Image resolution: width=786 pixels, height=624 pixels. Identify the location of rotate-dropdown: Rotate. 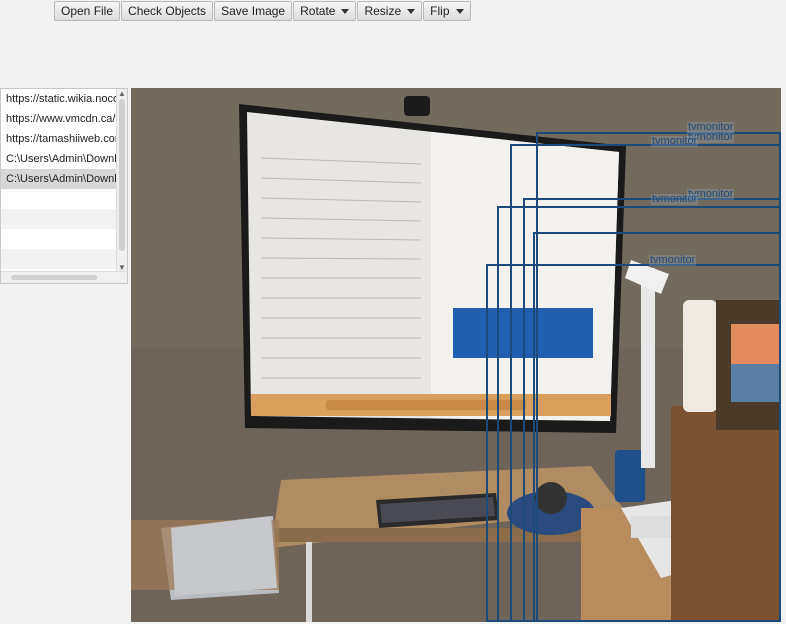
(325, 11).